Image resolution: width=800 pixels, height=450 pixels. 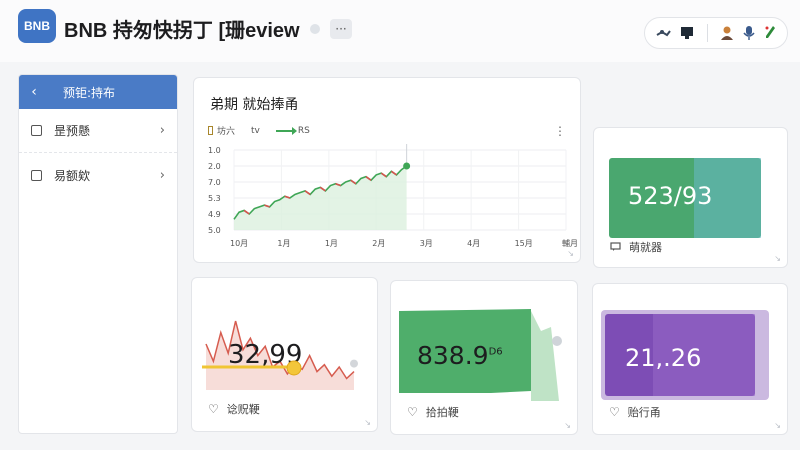 I want to click on line-chart: 1.0 2.0 7.0 5.3 4.9 5.0 10月 1月 1月 2月 3月 4月 15月 輔月, so click(x=393, y=196).